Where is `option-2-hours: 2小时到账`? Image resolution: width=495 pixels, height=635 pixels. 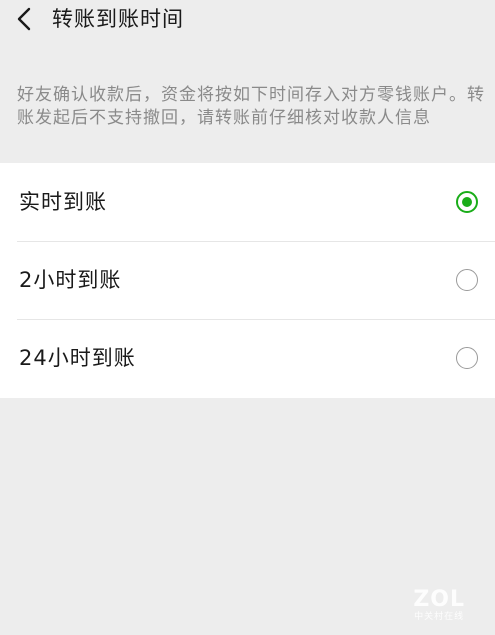
option-2-hours: 2小时到账 is located at coordinates (247, 280).